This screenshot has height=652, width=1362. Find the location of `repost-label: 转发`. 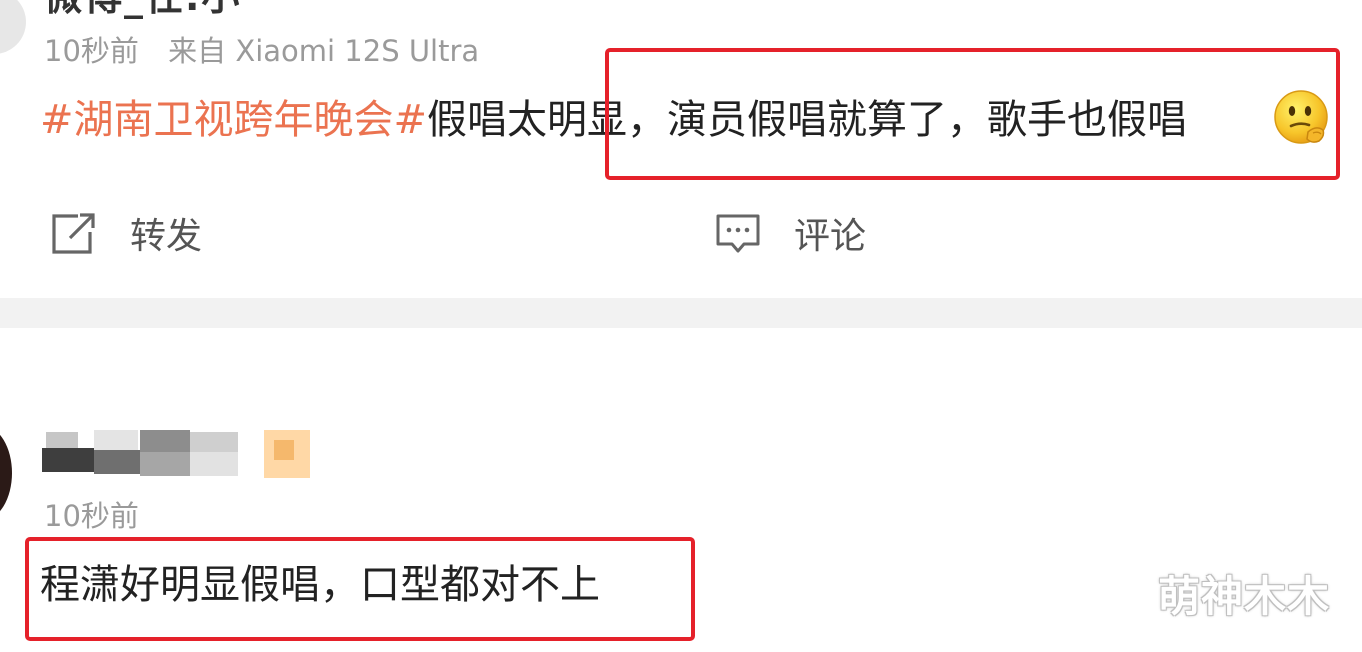

repost-label: 转发 is located at coordinates (166, 236).